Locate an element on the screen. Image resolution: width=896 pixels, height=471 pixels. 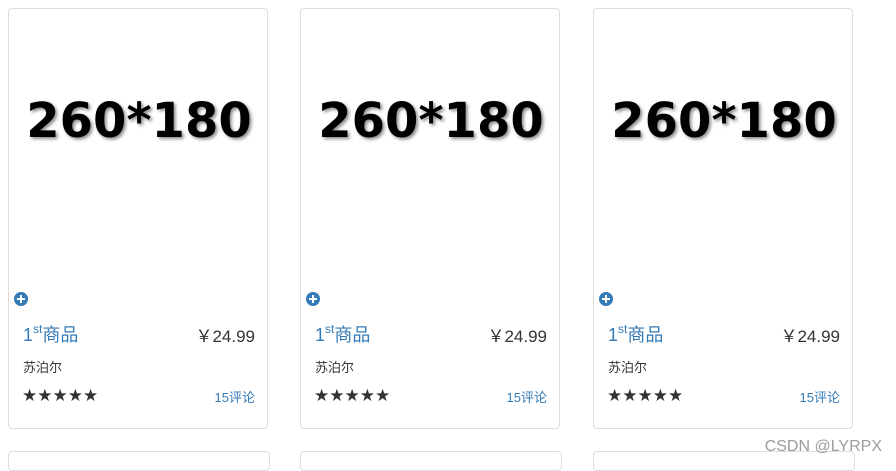
watermark: CSDN @LYRPX is located at coordinates (823, 446).